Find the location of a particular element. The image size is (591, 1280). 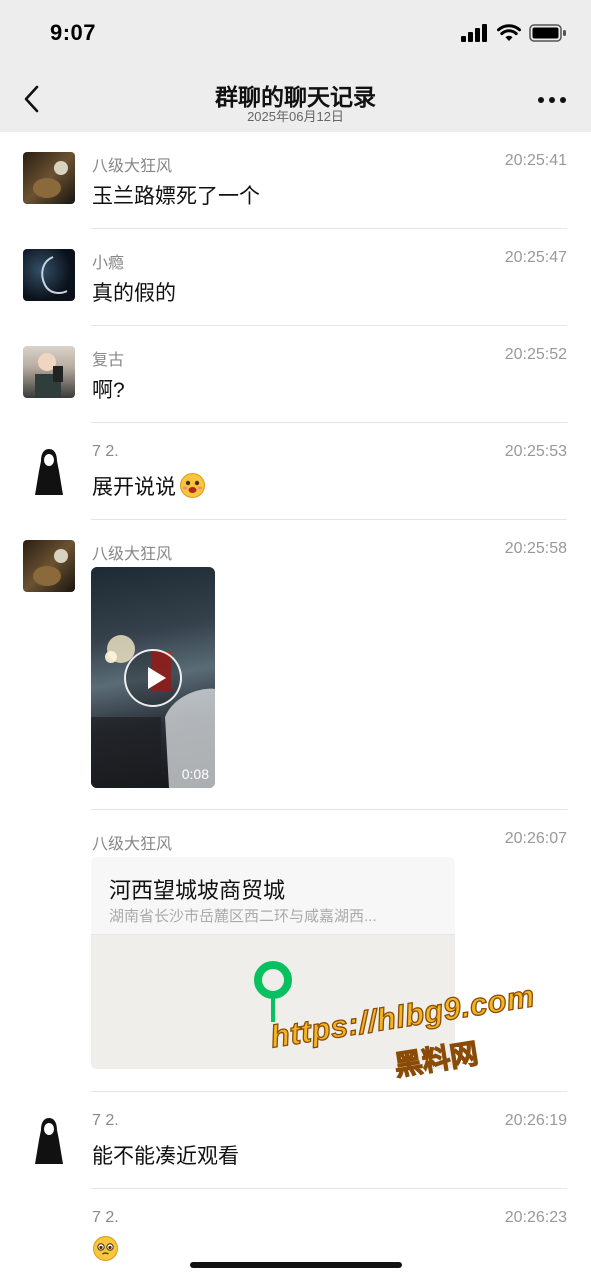

message-time: 20:25:53 is located at coordinates (535, 451).